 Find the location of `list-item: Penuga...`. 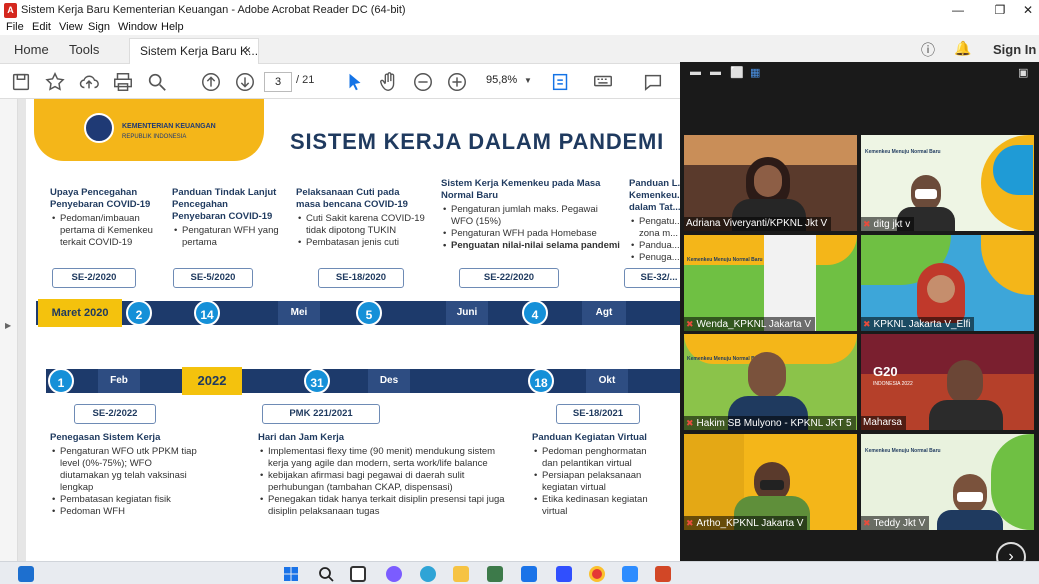

list-item: Penuga... is located at coordinates (657, 258).